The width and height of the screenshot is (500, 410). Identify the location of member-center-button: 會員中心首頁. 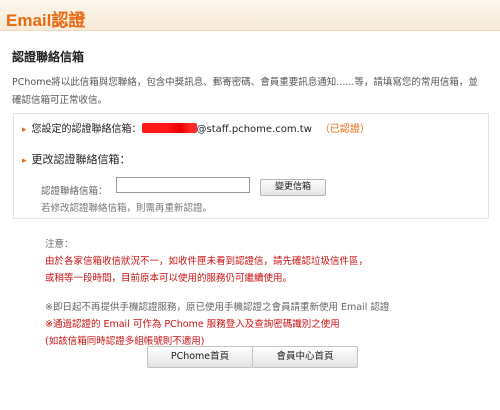
(305, 357).